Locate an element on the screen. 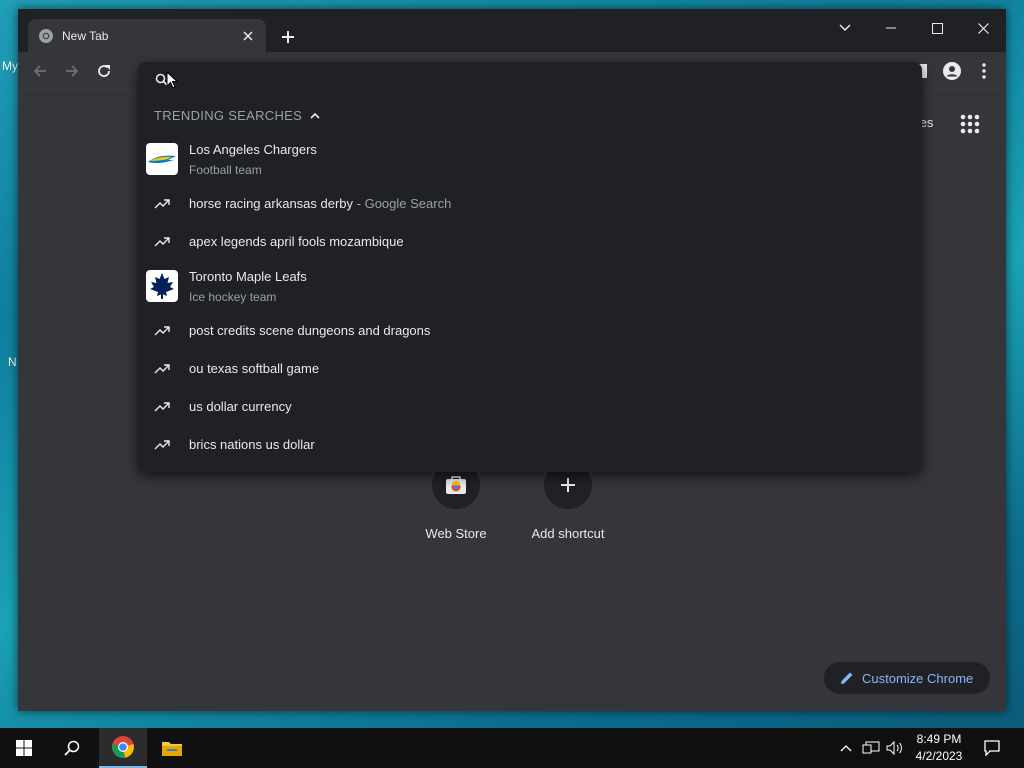 Image resolution: width=1024 pixels, height=768 pixels. suggestion-subtitle: Football team is located at coordinates (225, 170).